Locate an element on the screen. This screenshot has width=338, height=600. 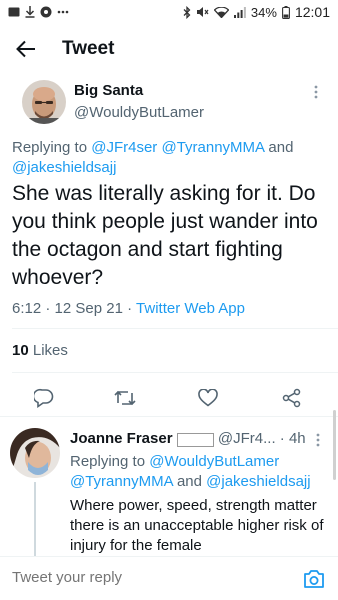
share-icon is located at coordinates (291, 398).